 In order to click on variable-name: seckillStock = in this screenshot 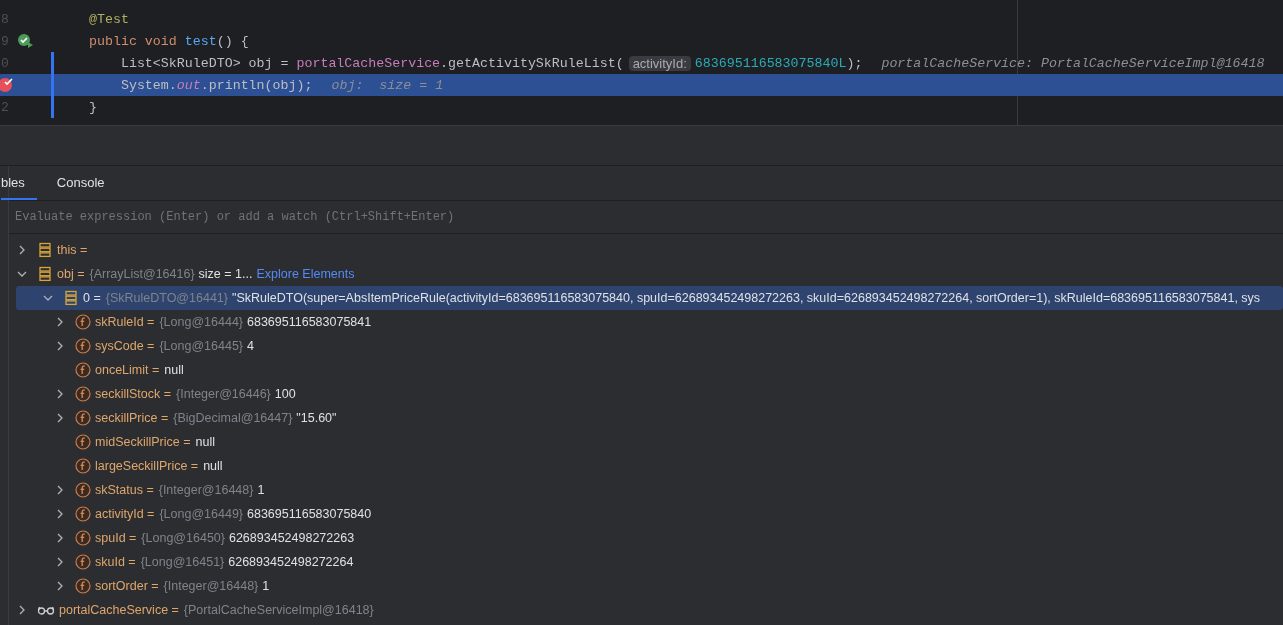, I will do `click(133, 394)`.